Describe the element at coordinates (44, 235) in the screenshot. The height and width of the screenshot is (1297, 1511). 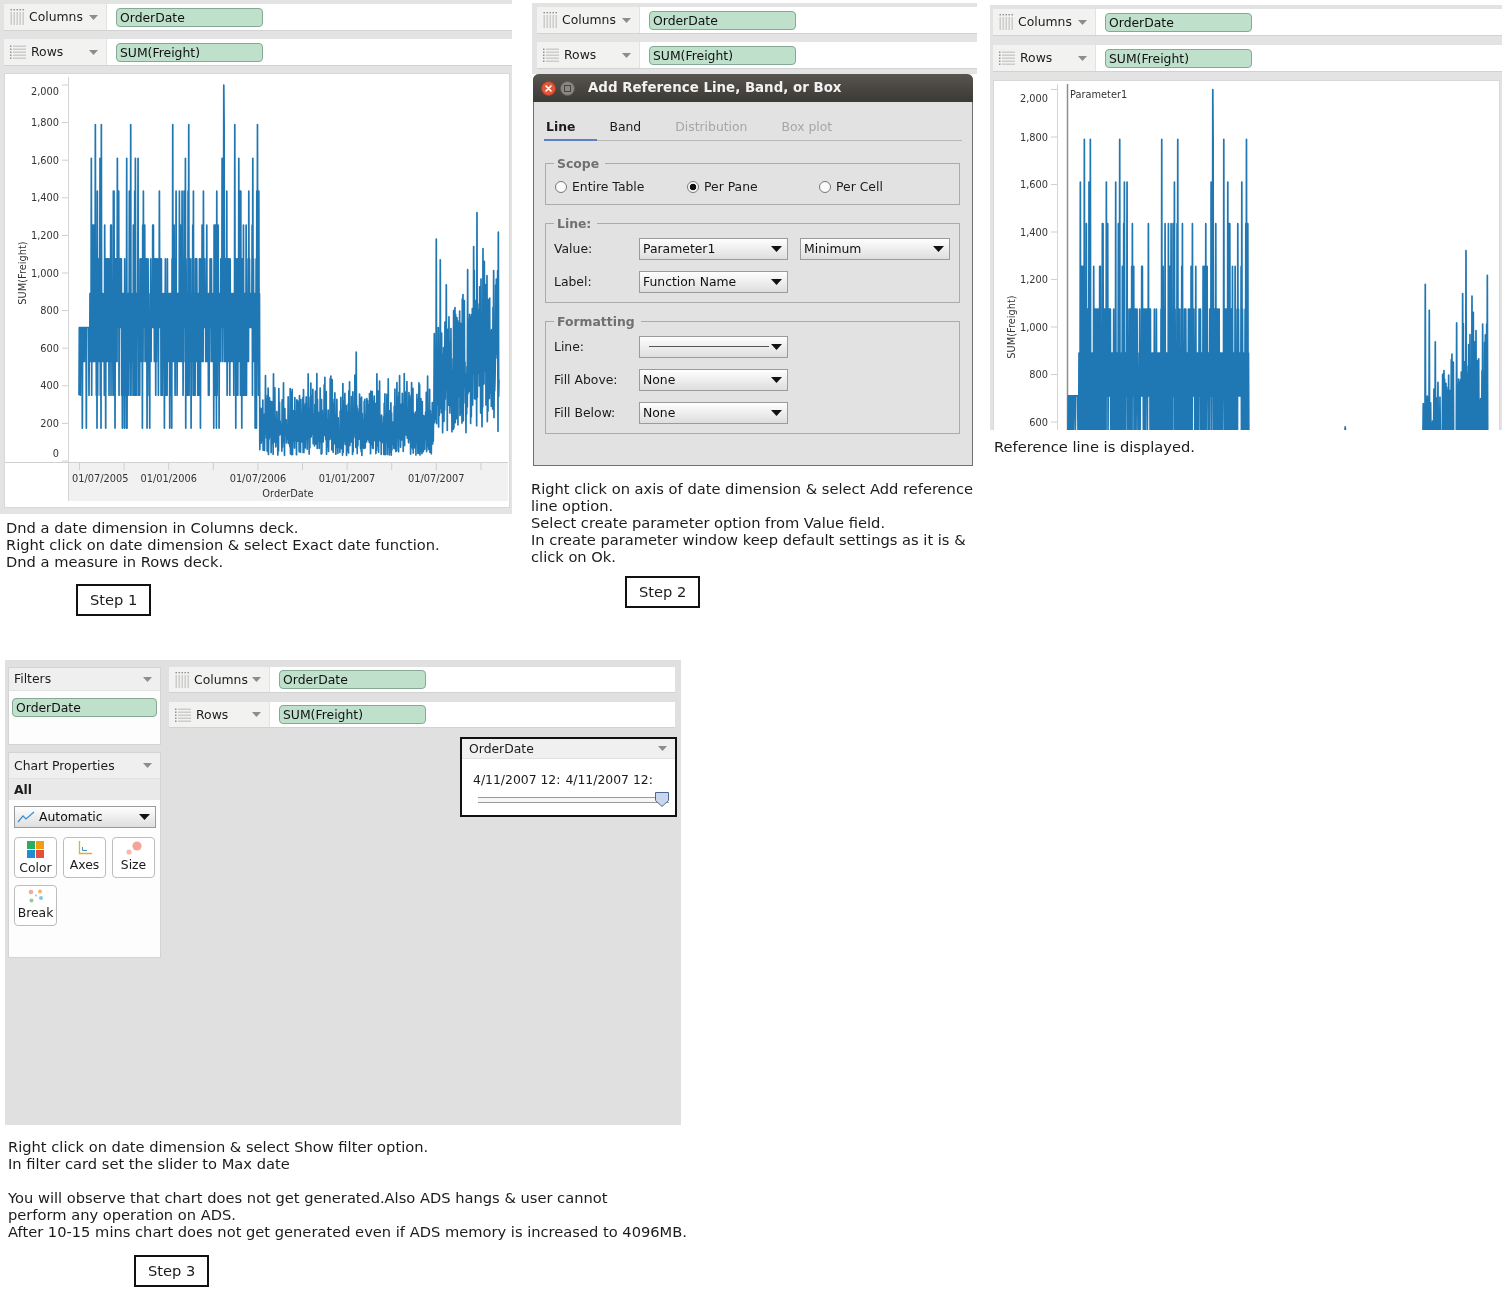
I see `axis-tick-label: 1,200` at that location.